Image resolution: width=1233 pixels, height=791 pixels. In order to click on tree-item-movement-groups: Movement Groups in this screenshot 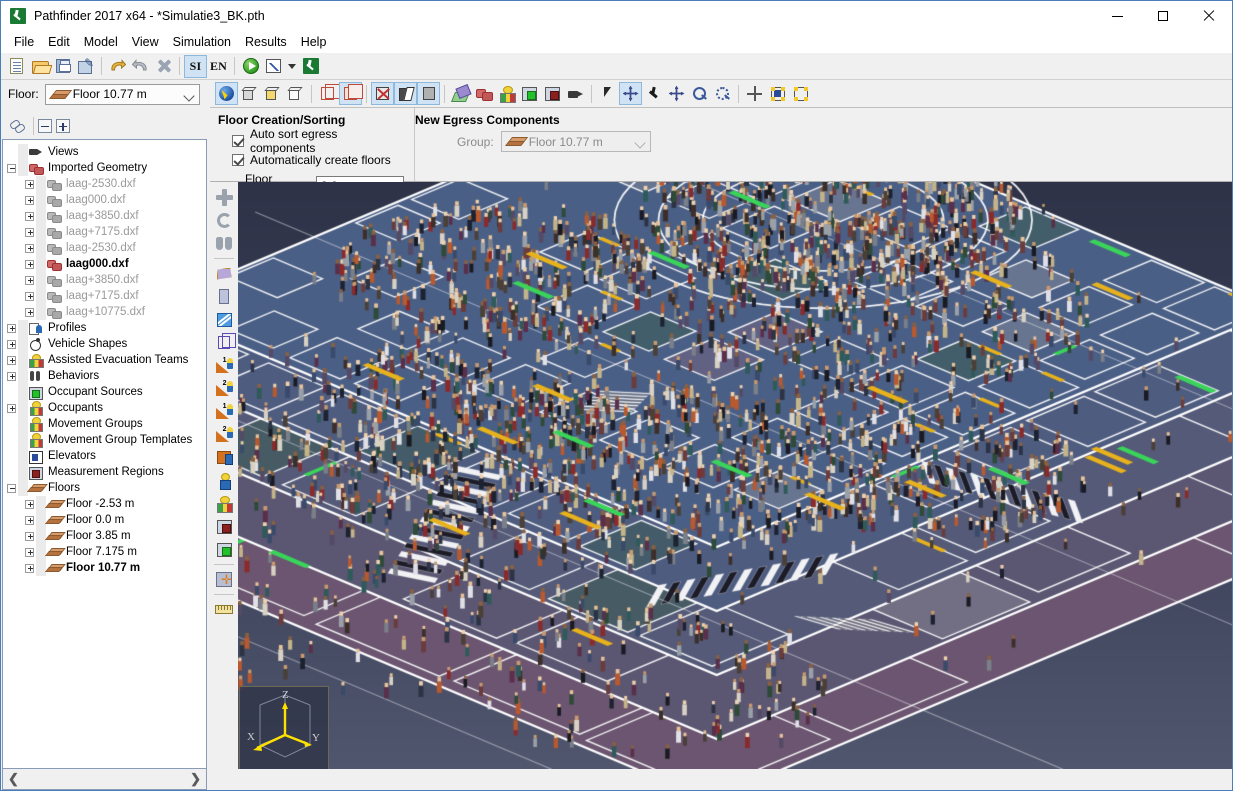, I will do `click(104, 424)`.